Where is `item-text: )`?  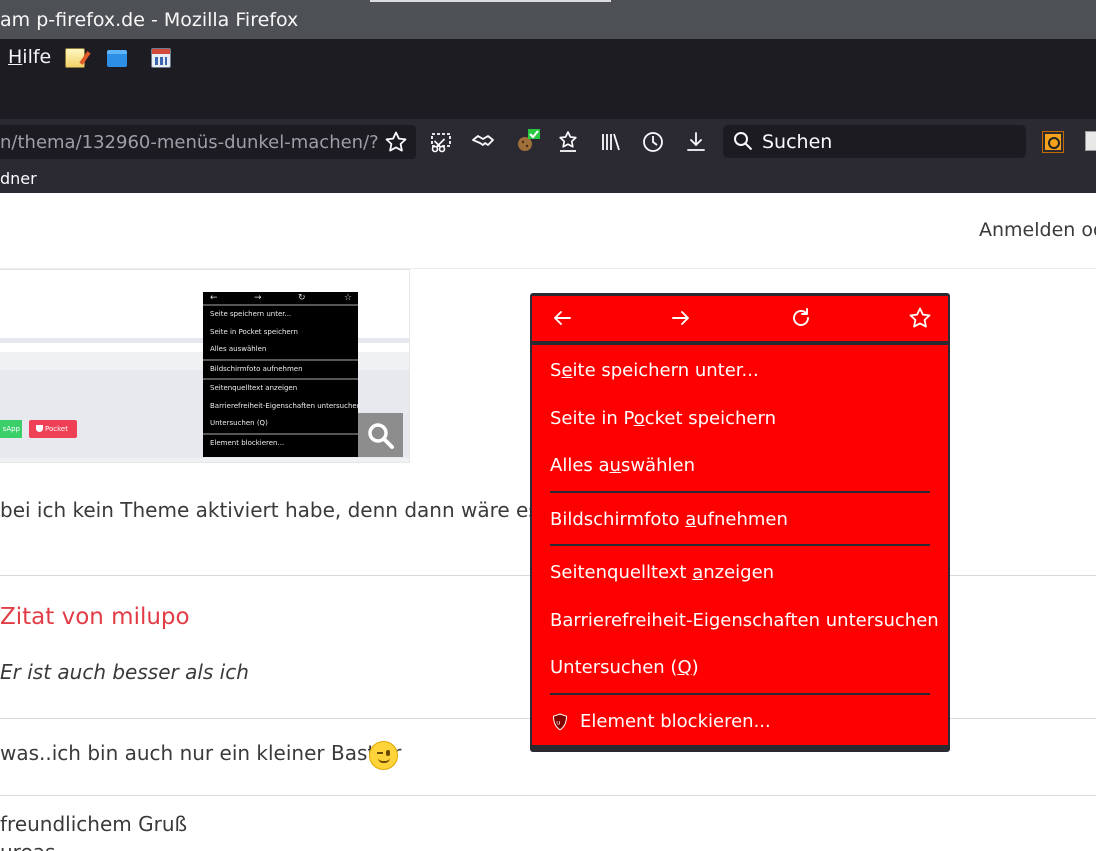
item-text: ) is located at coordinates (695, 667).